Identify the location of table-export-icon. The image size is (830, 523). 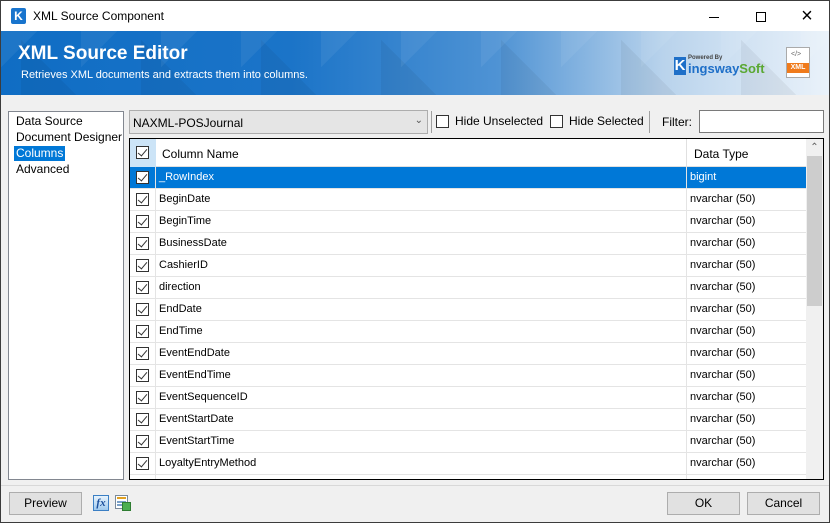
(123, 503).